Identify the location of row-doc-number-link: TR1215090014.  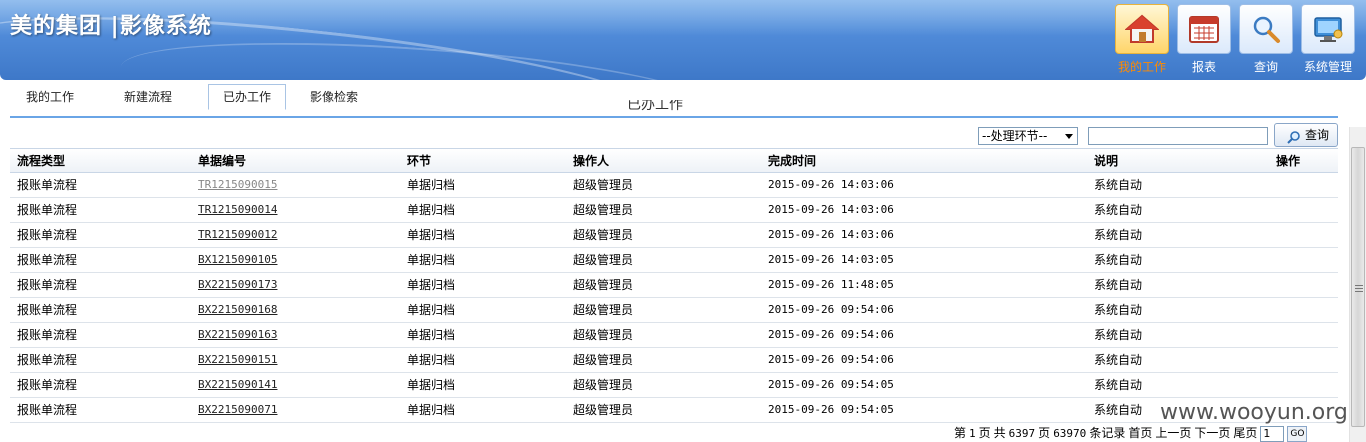
(237, 210).